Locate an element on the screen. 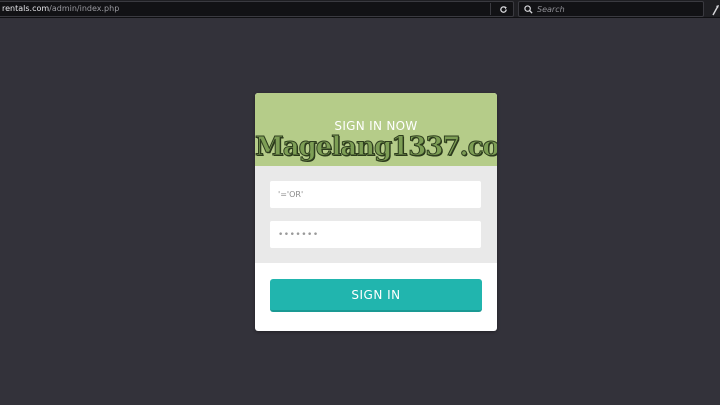 This screenshot has height=405, width=720. login-fields-panel is located at coordinates (376, 214).